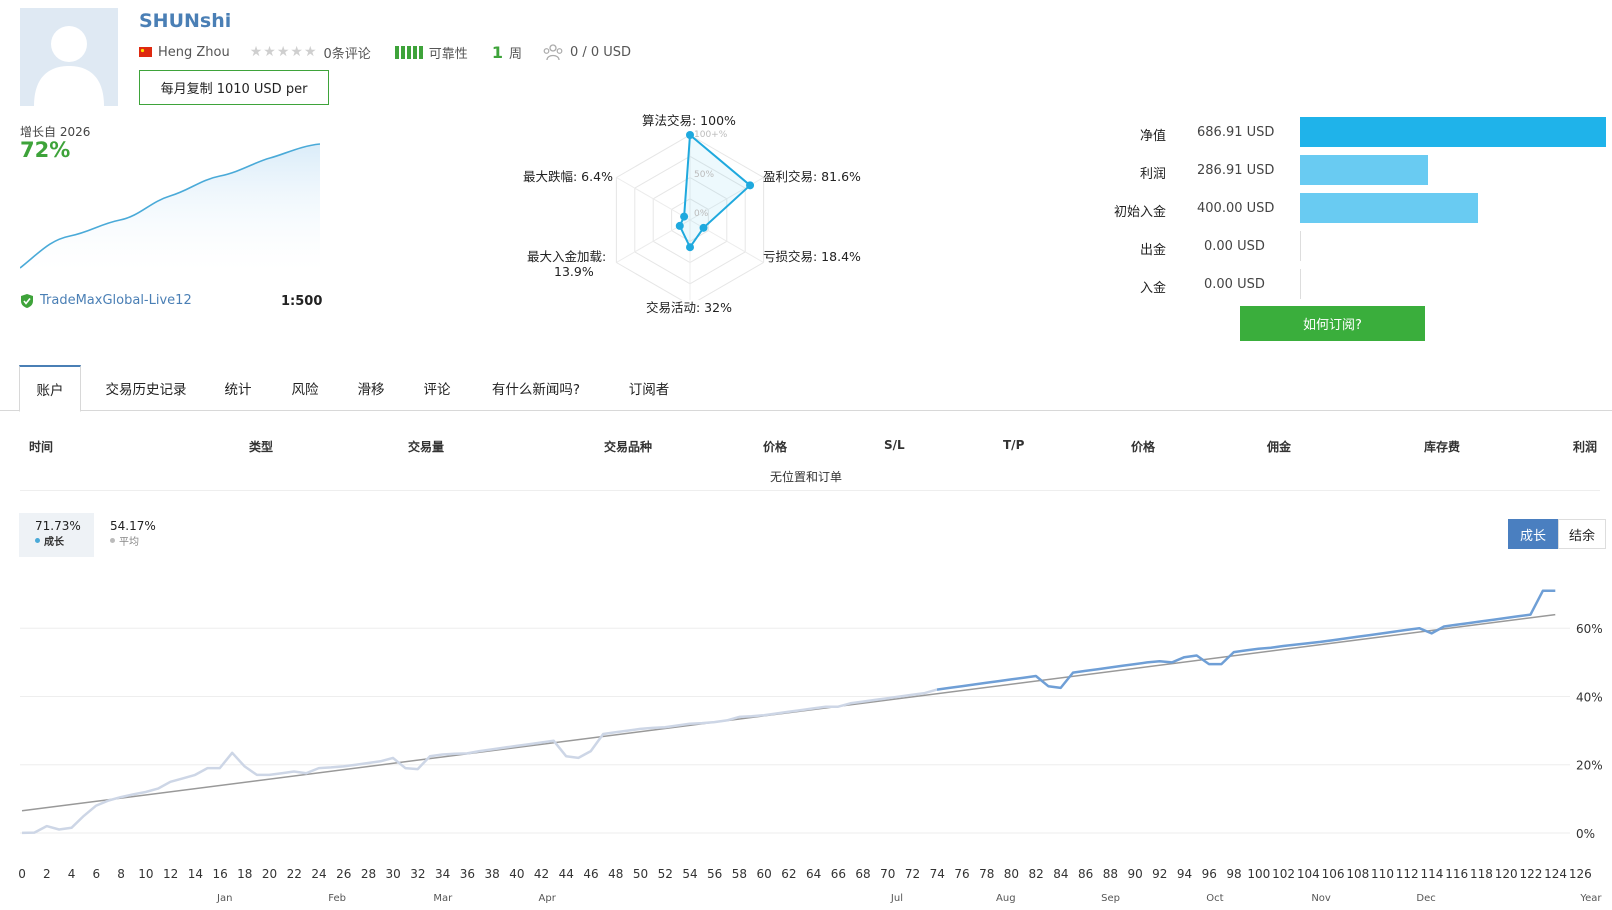 The image size is (1612, 910). Describe the element at coordinates (408, 52) in the screenshot. I see `reliability-bars-icon` at that location.